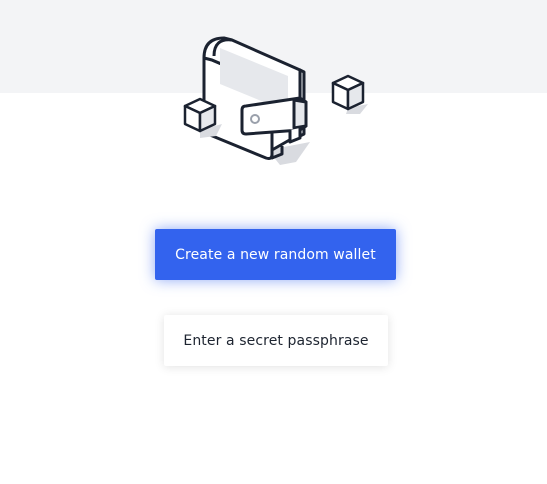 The width and height of the screenshot is (547, 484). Describe the element at coordinates (275, 100) in the screenshot. I see `wallet-illustration-icon` at that location.